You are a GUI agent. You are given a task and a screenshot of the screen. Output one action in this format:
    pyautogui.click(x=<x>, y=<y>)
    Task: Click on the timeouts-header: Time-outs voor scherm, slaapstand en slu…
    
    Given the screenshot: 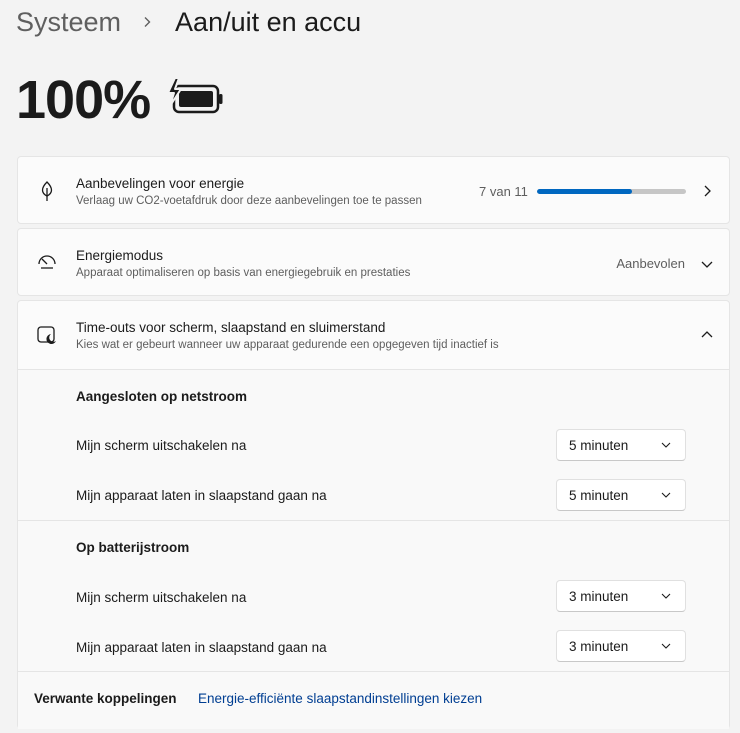 What is the action you would take?
    pyautogui.click(x=373, y=335)
    